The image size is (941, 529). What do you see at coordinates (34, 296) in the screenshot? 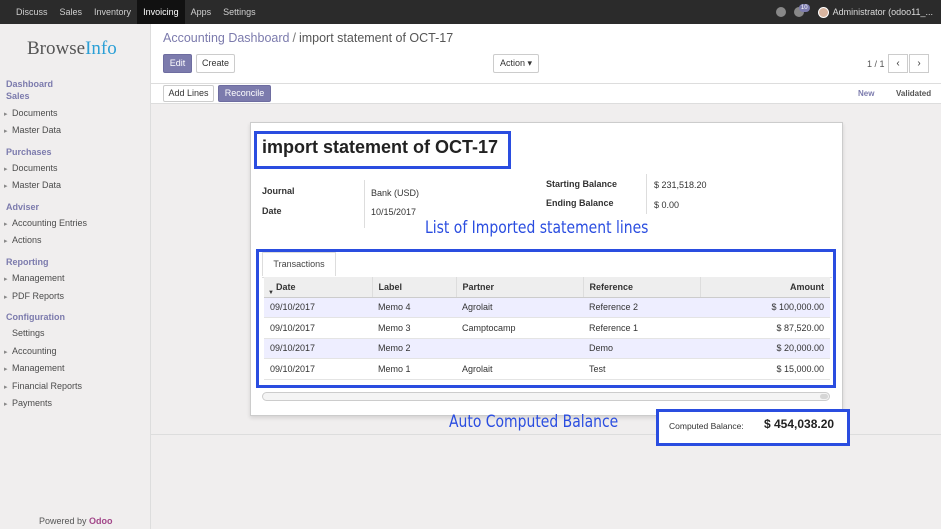
I see `sidebar-item-pdf-reports: ▸ PDF Reports` at bounding box center [34, 296].